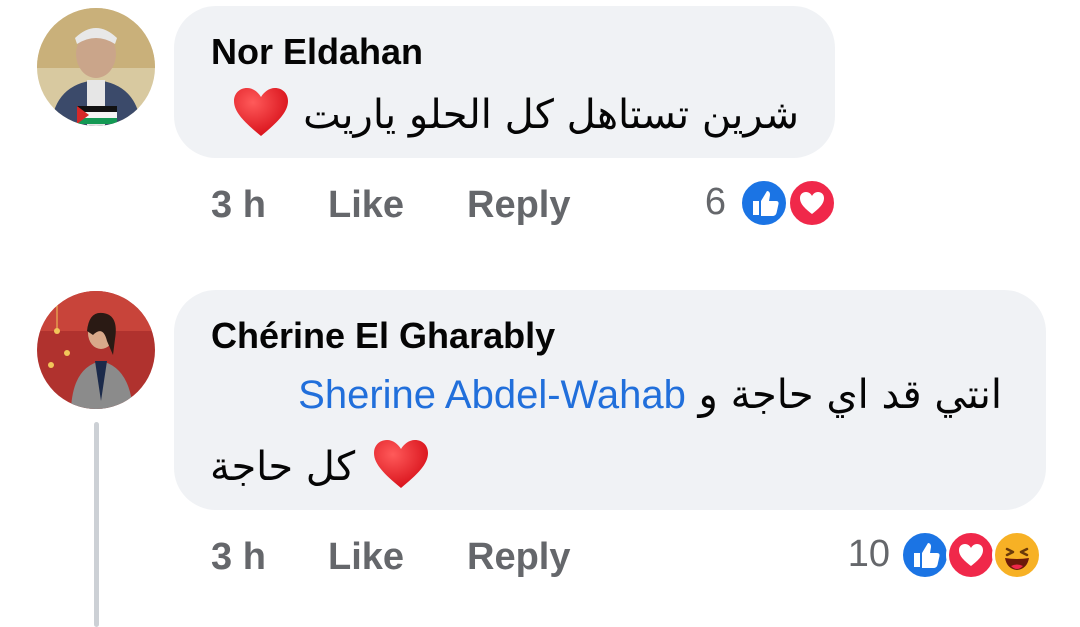 The image size is (1080, 627). I want to click on thread-line, so click(96, 524).